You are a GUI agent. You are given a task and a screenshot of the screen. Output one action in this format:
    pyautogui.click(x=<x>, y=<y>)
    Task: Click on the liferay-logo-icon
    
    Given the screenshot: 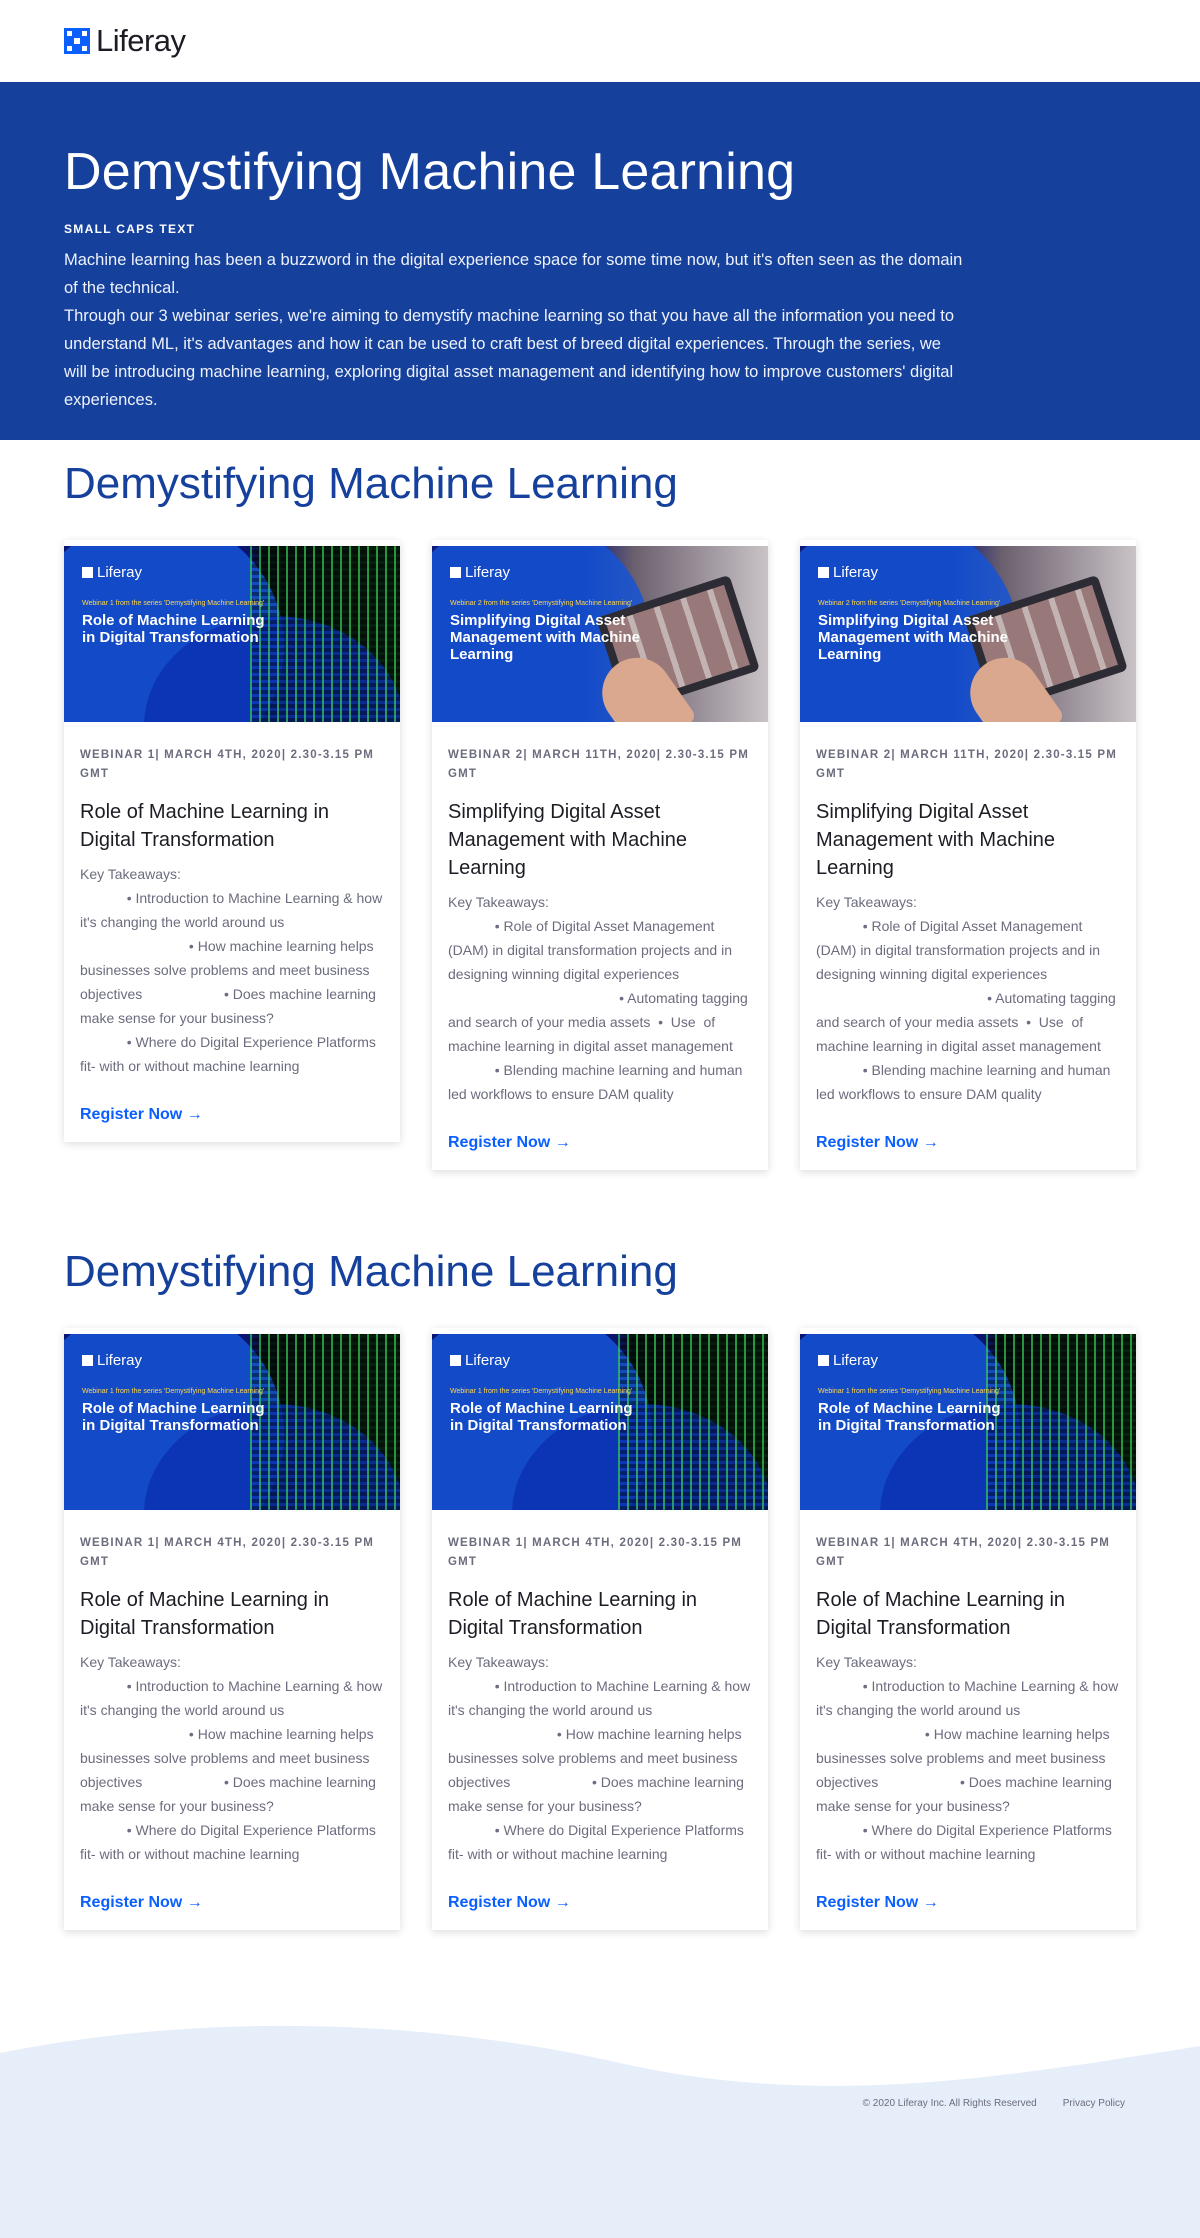 What is the action you would take?
    pyautogui.click(x=77, y=41)
    